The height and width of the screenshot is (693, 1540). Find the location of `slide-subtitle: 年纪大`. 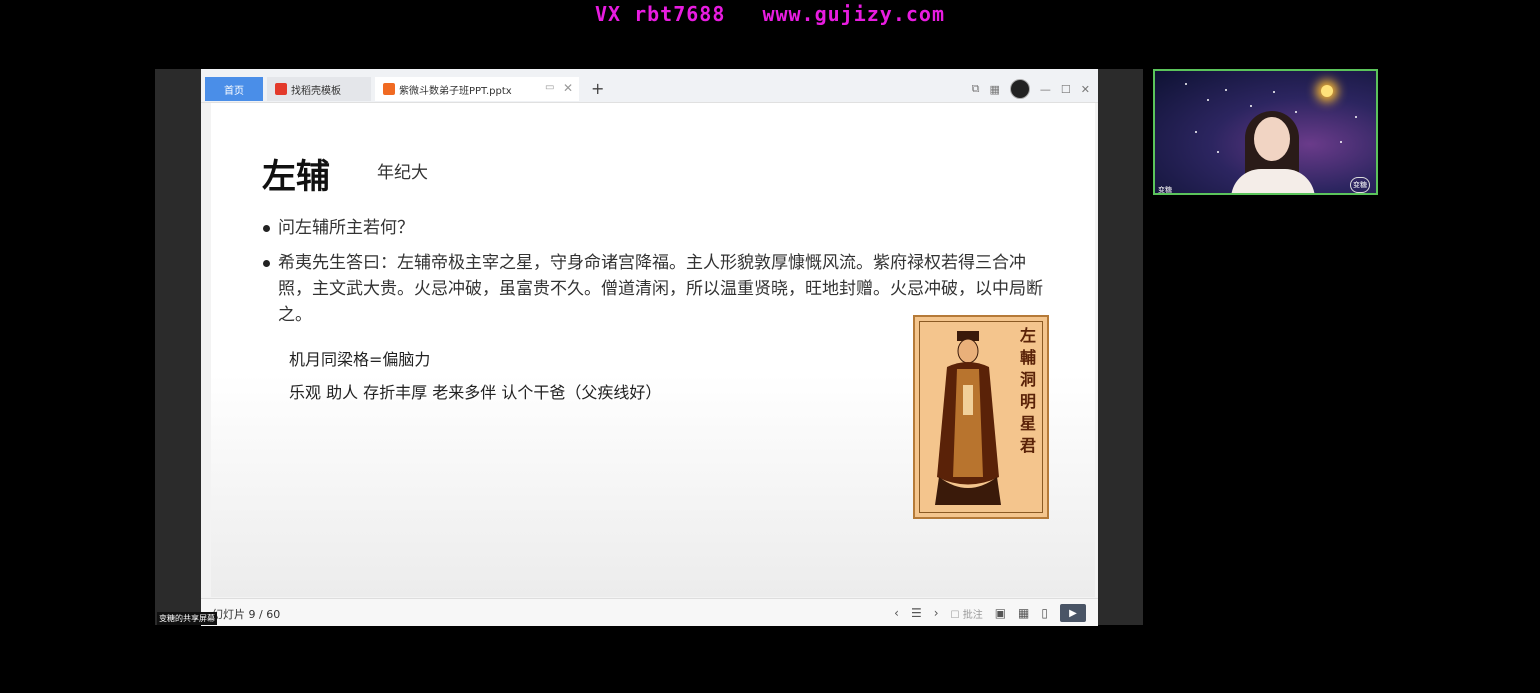

slide-subtitle: 年纪大 is located at coordinates (402, 173).